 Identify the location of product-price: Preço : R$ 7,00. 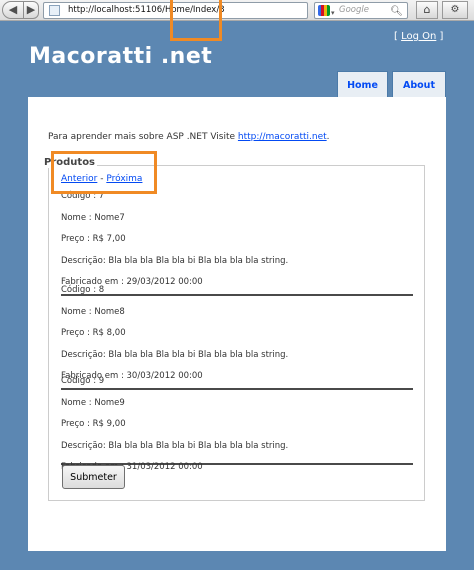
(93, 239).